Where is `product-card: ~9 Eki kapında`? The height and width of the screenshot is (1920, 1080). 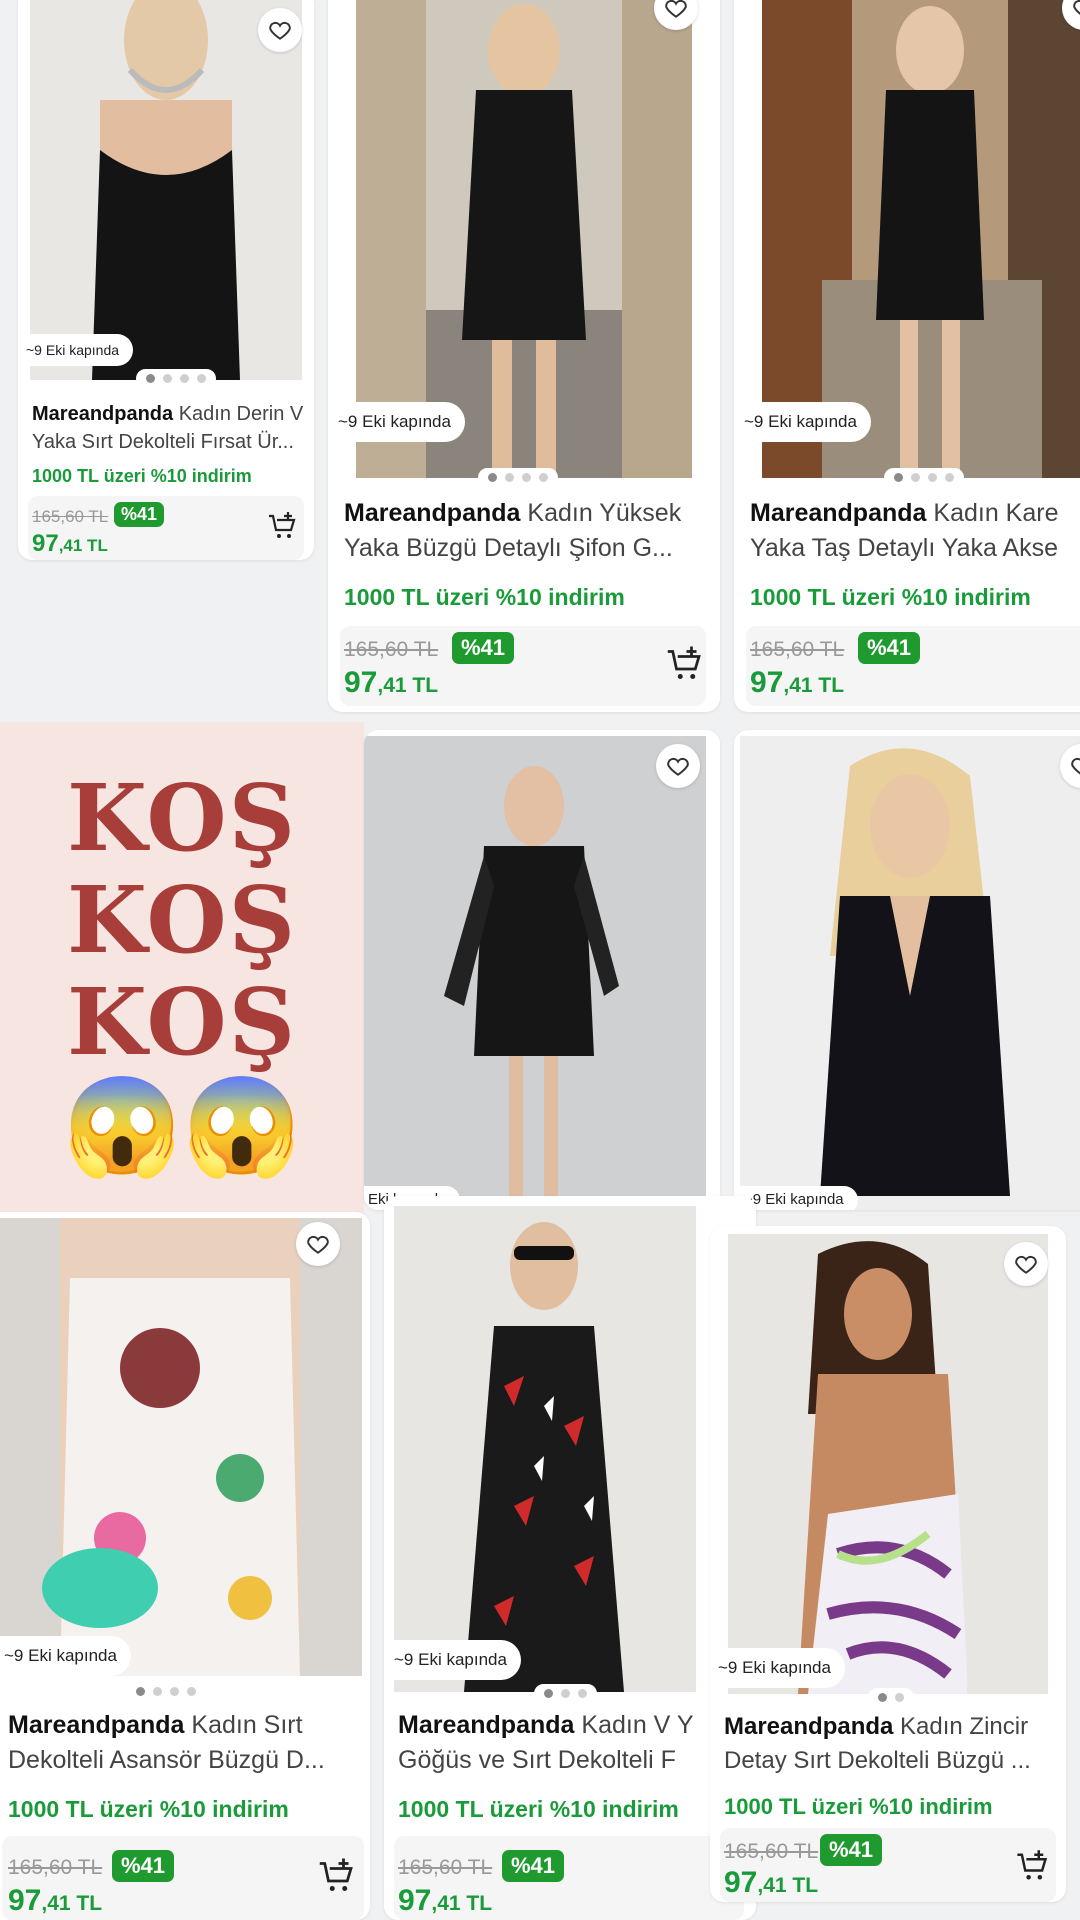
product-card: ~9 Eki kapında is located at coordinates (907, 970).